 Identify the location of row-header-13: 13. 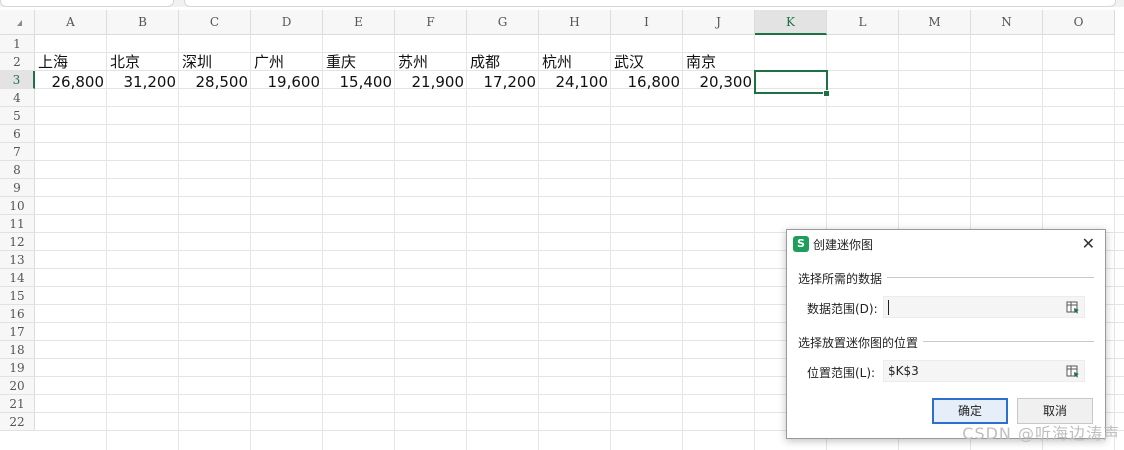
(17, 260).